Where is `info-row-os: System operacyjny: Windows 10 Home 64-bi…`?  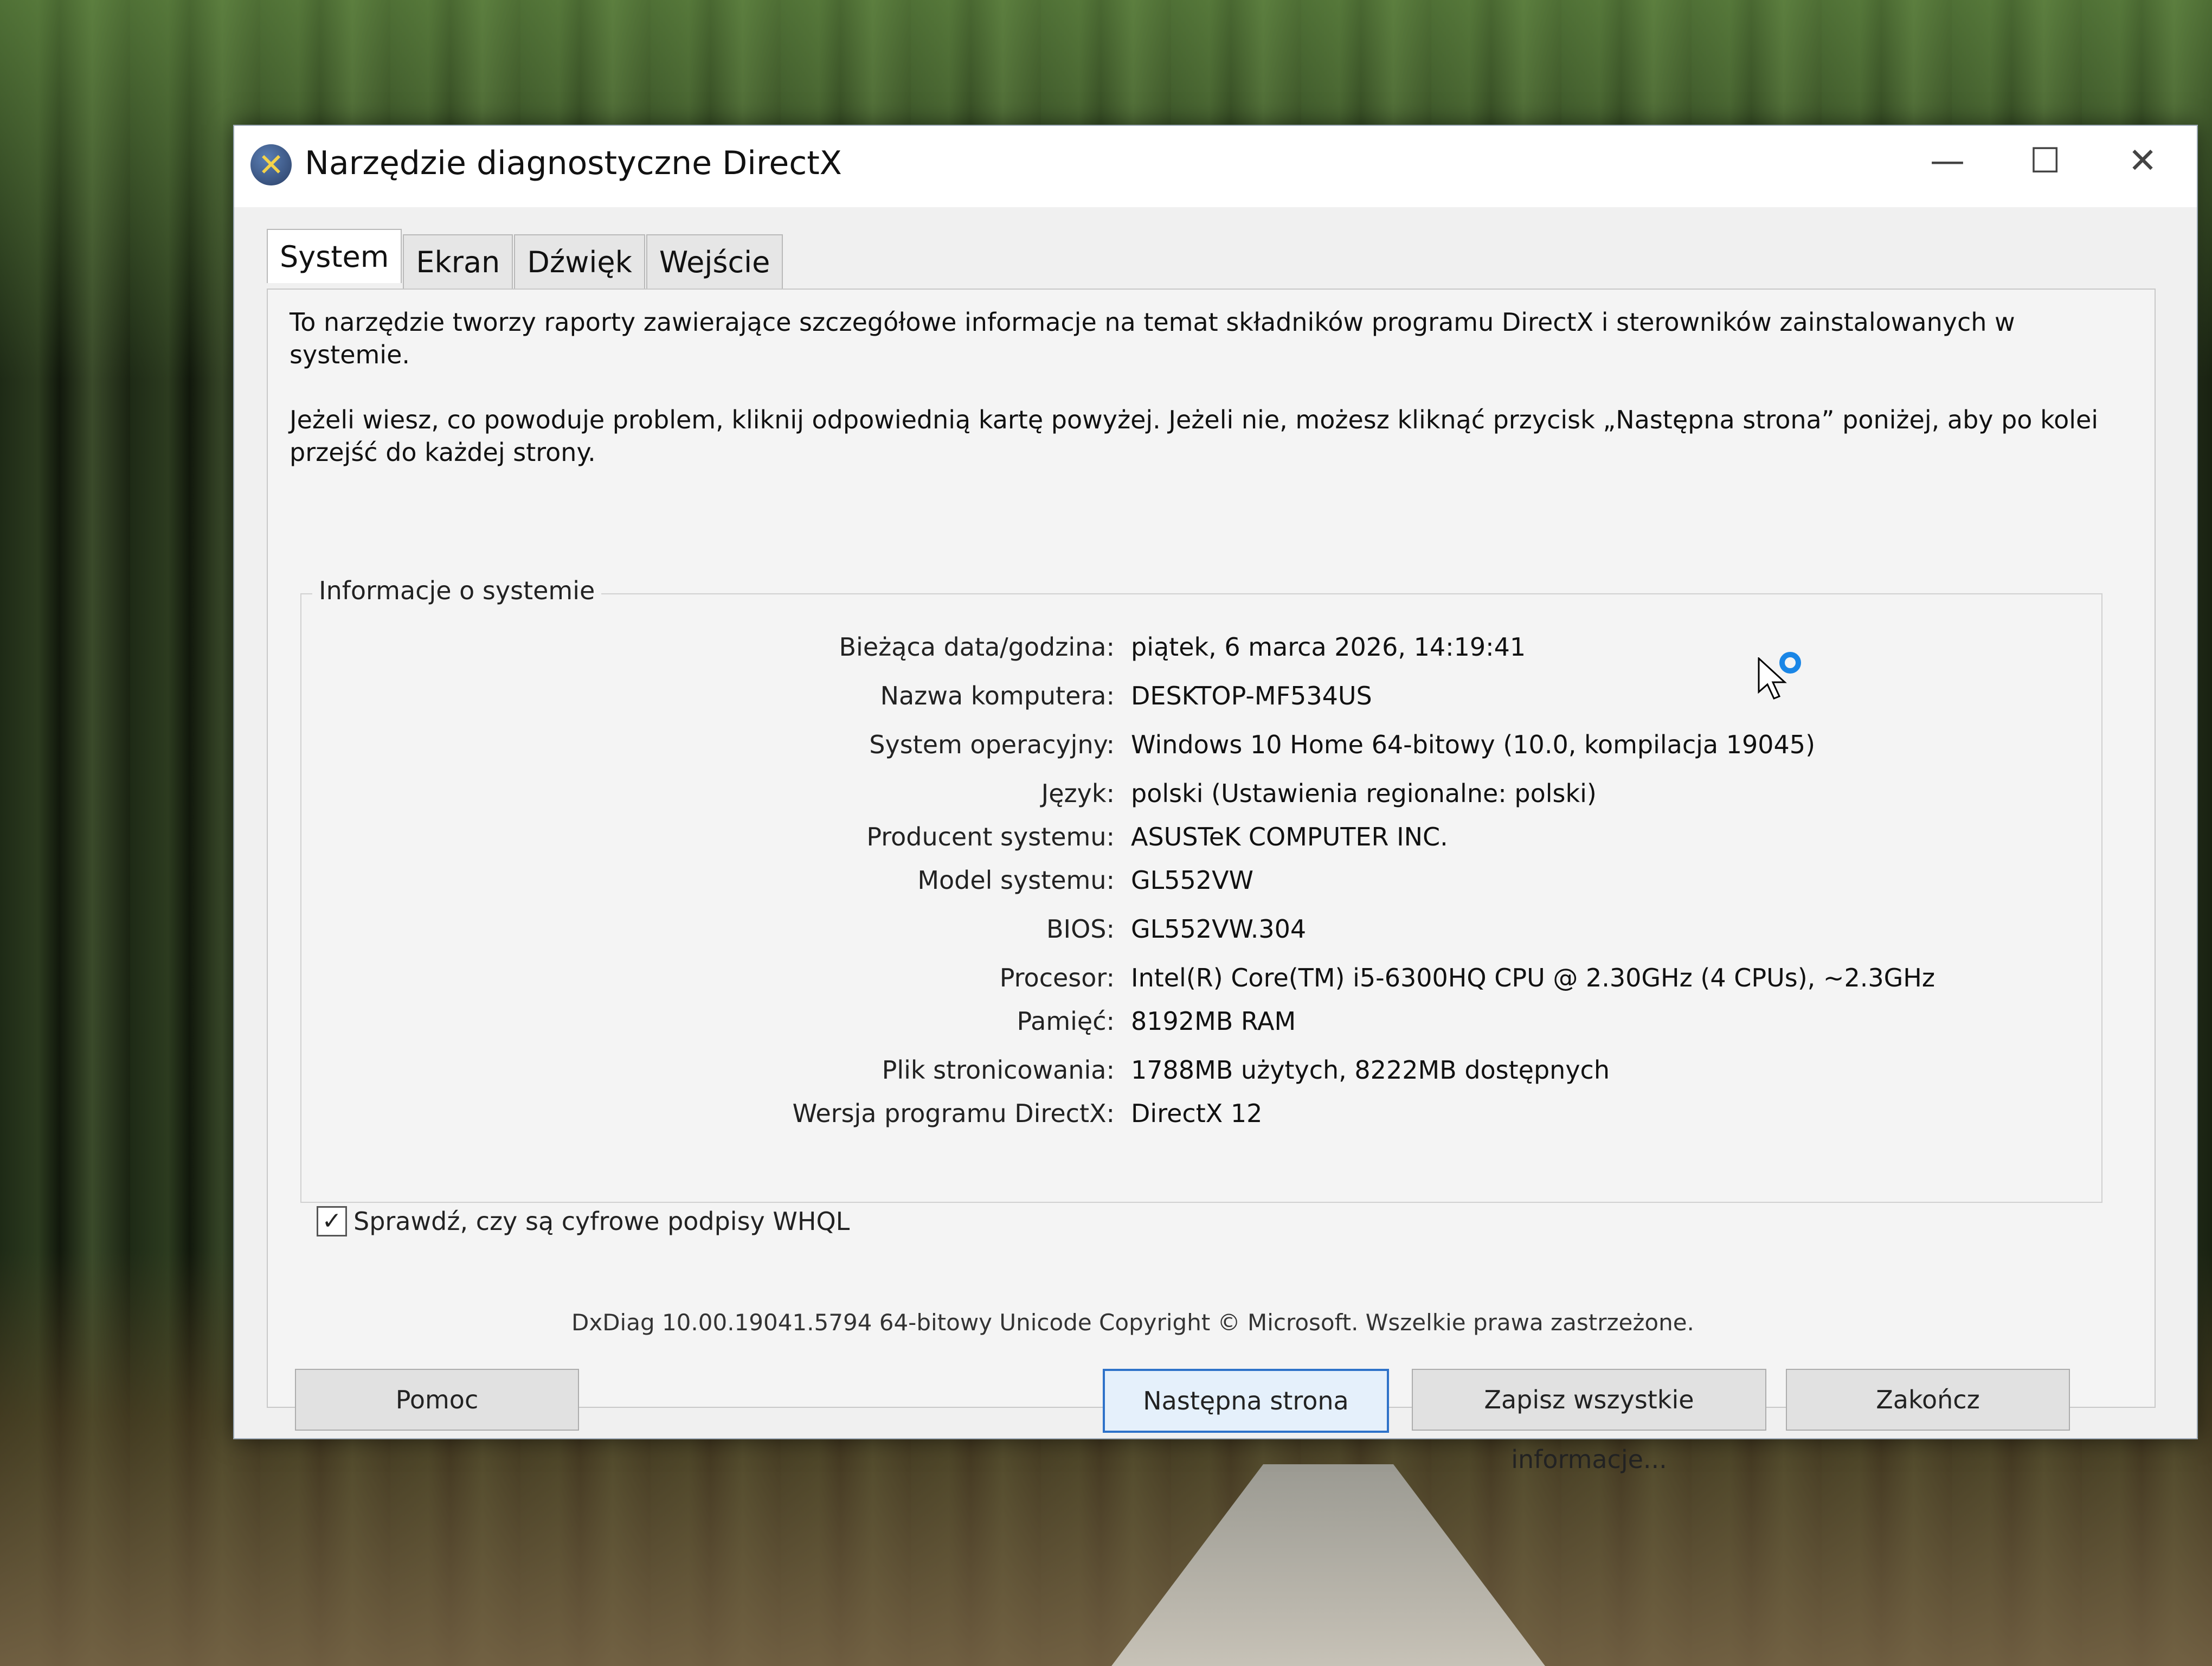 info-row-os: System operacyjny: Windows 10 Home 64-bi… is located at coordinates (1196, 751).